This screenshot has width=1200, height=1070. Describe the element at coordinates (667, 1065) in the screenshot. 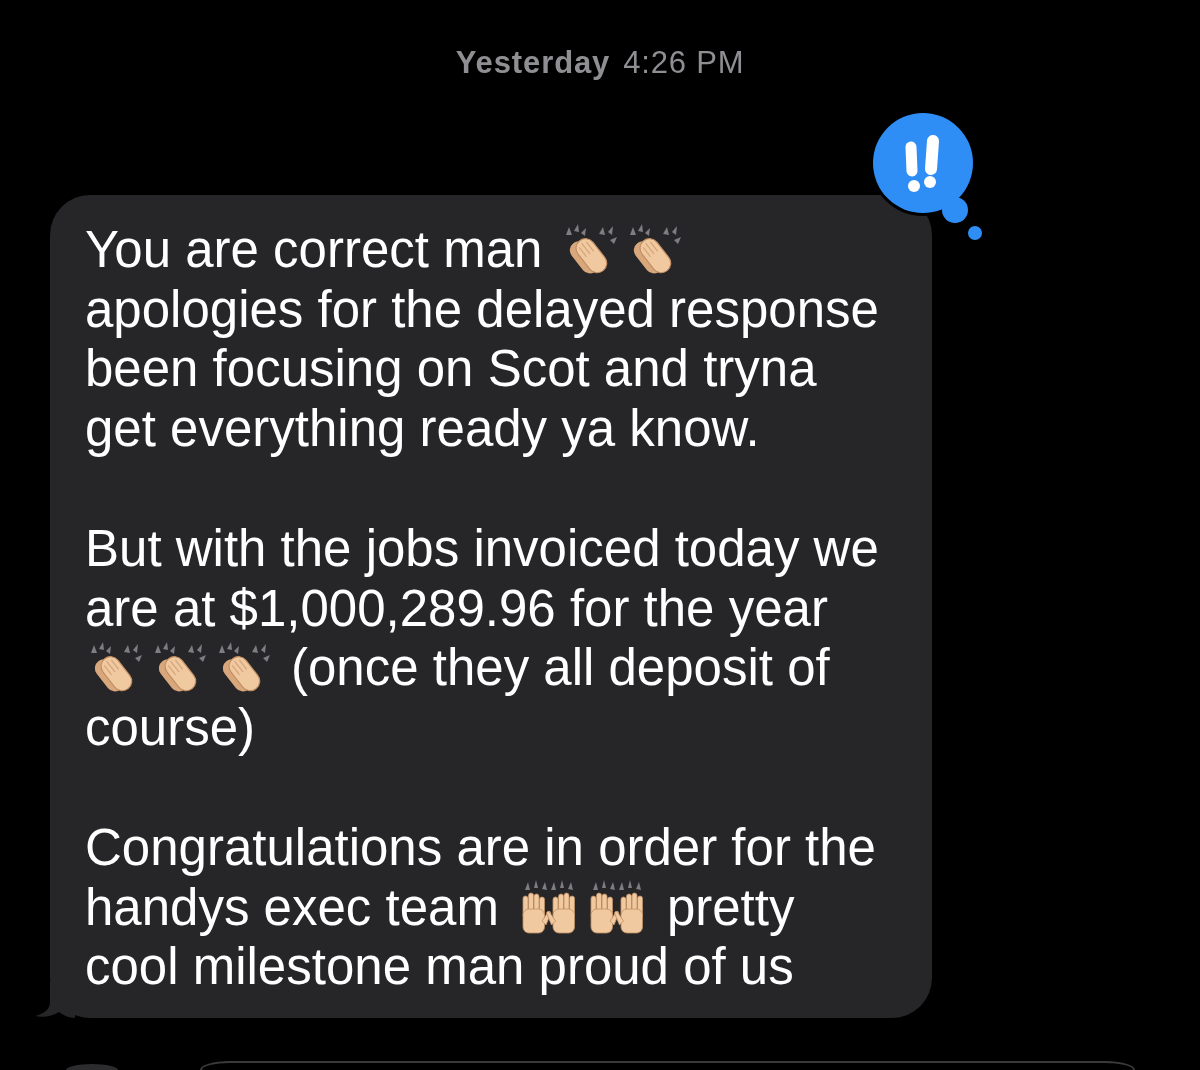

I see `message-input-field` at that location.